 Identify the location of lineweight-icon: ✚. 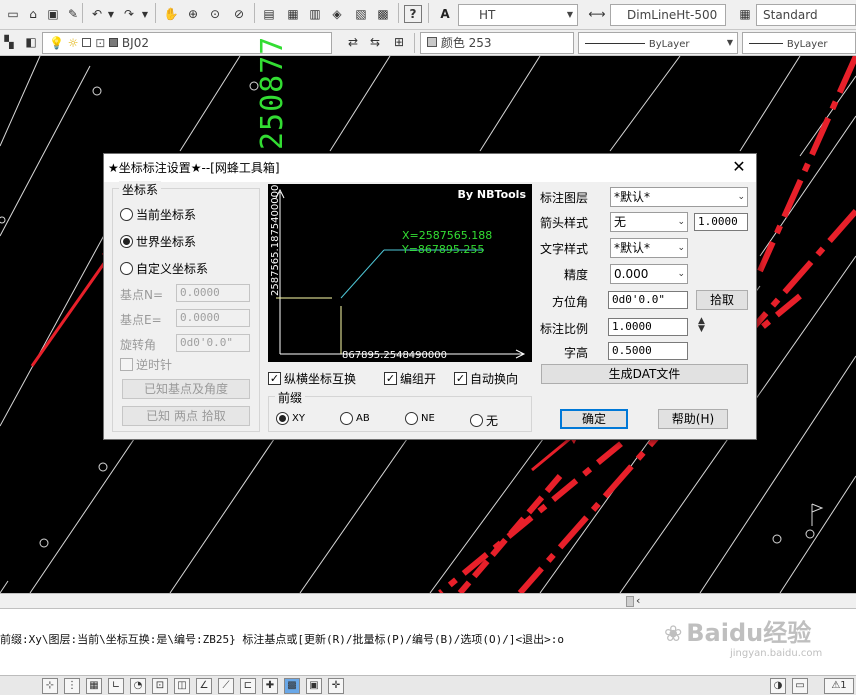
(270, 686).